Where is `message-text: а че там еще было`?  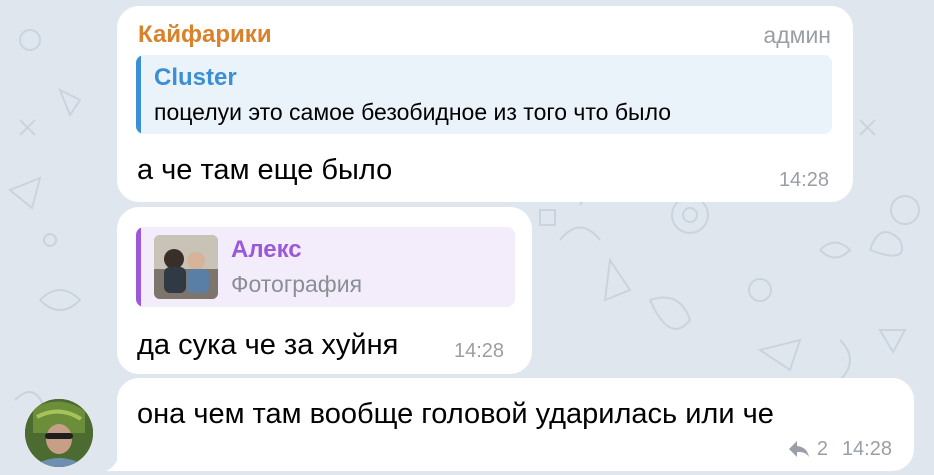 message-text: а че там еще было is located at coordinates (265, 170).